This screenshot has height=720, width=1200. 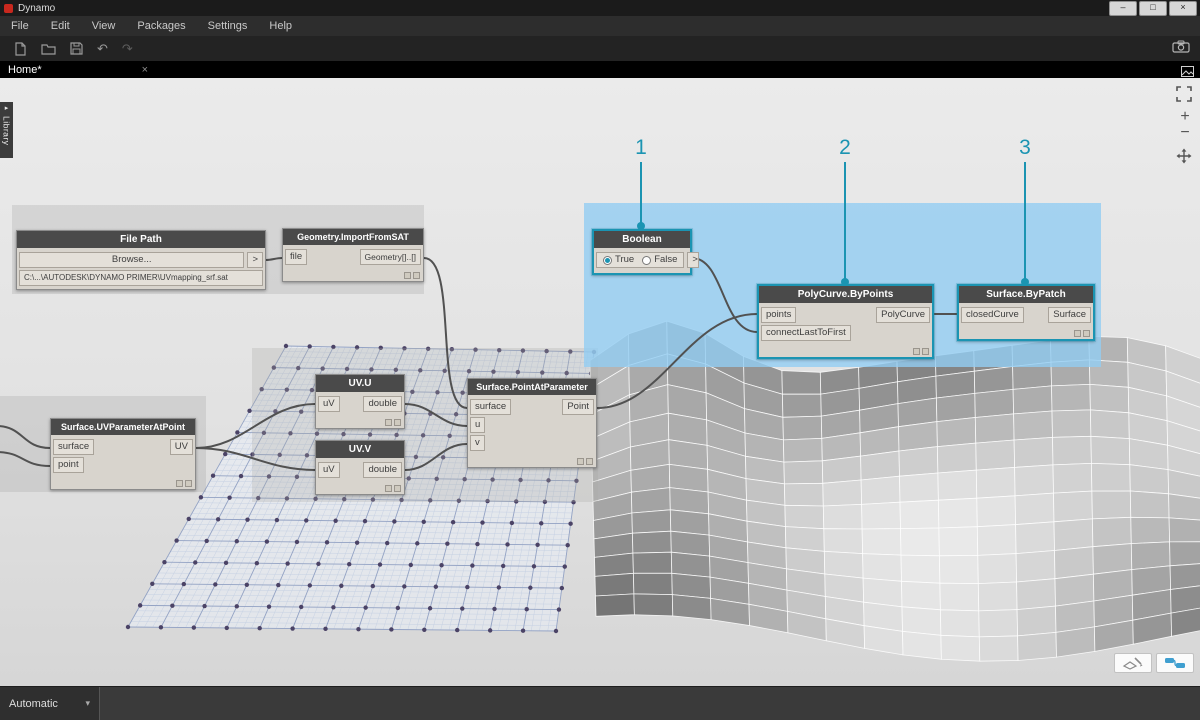 What do you see at coordinates (280, 26) in the screenshot?
I see `menu-help: Help` at bounding box center [280, 26].